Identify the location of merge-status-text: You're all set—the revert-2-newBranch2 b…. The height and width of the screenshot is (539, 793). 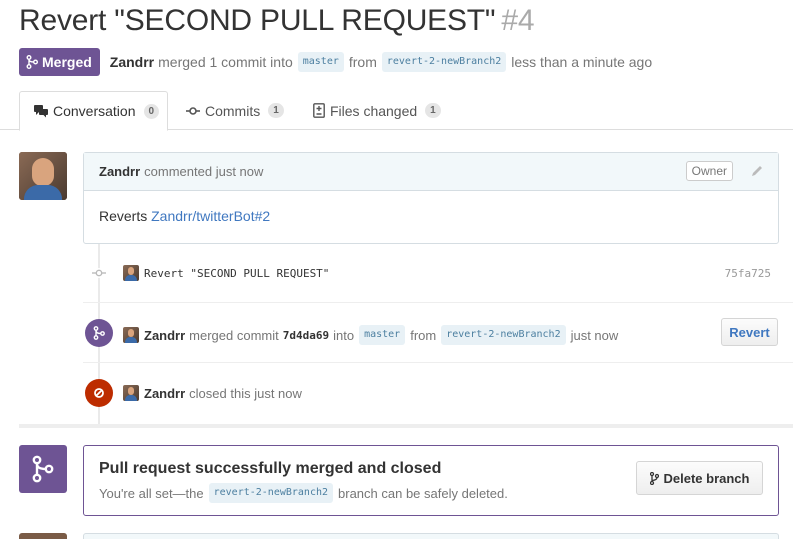
(303, 493).